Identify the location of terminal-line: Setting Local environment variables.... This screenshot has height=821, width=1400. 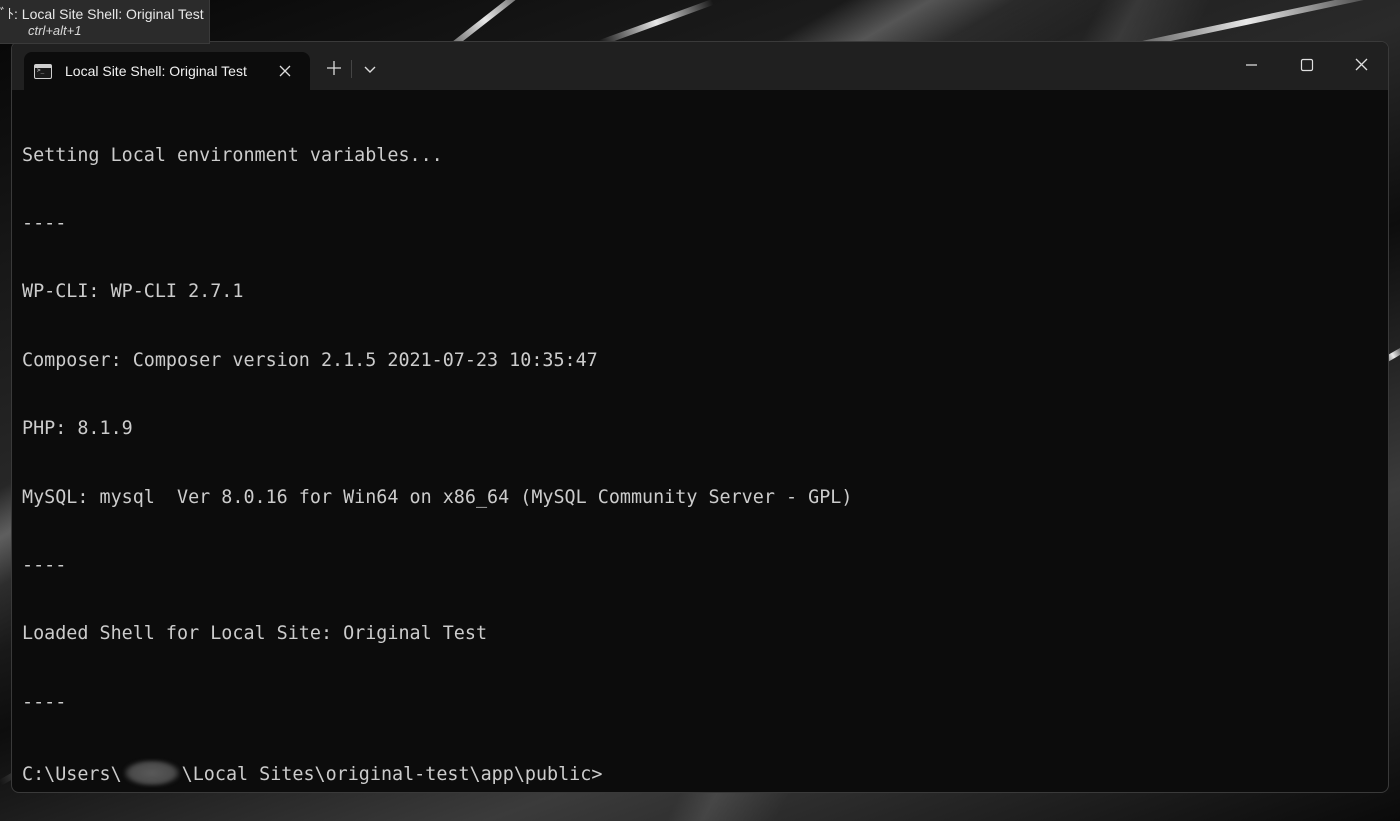
(232, 155).